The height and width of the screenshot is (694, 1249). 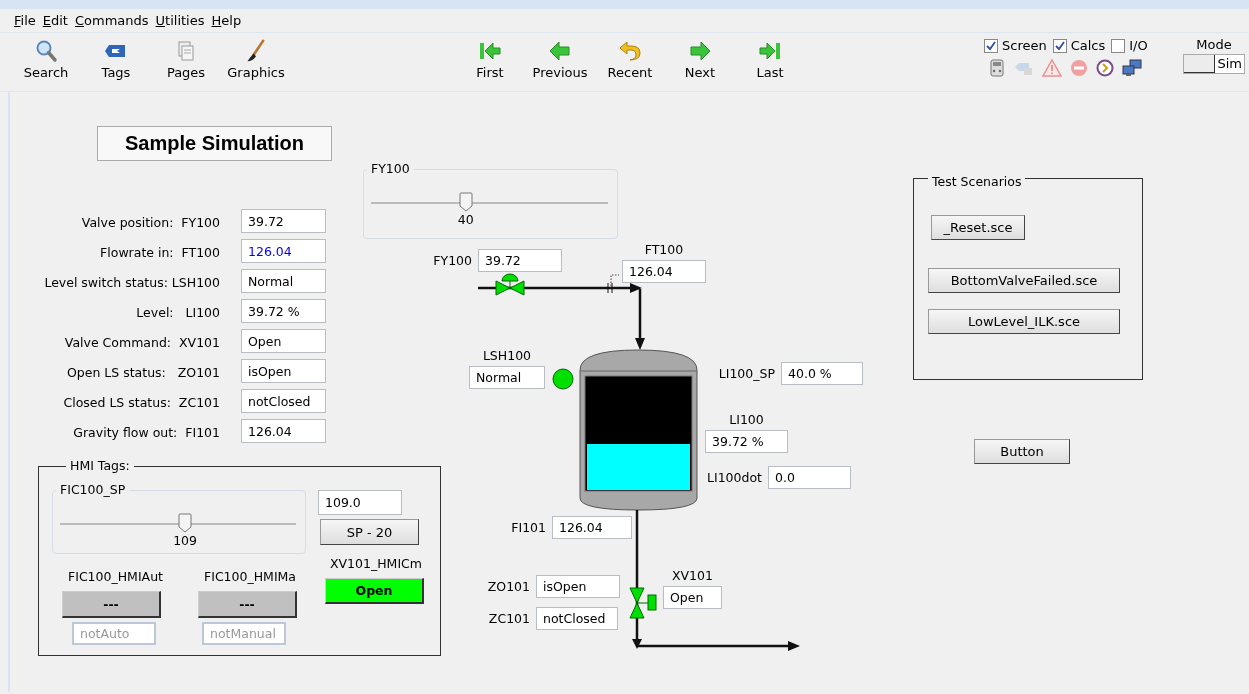 I want to click on setpoint-field: 109.0, so click(x=360, y=502).